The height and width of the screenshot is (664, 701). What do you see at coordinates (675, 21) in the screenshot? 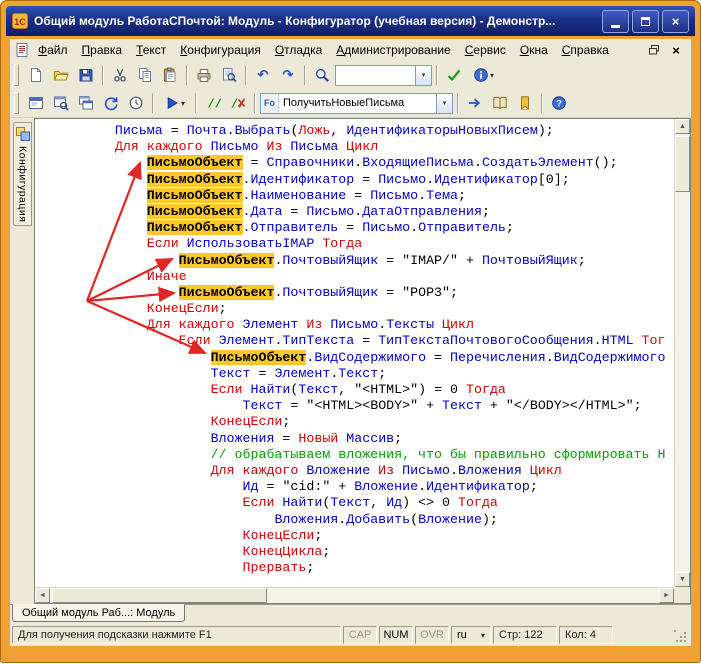
I see `close-button: ×` at bounding box center [675, 21].